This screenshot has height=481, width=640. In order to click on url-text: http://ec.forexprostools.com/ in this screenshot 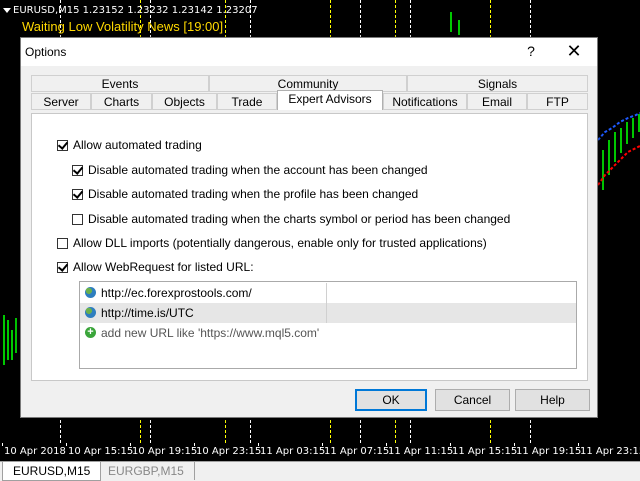, I will do `click(176, 293)`.